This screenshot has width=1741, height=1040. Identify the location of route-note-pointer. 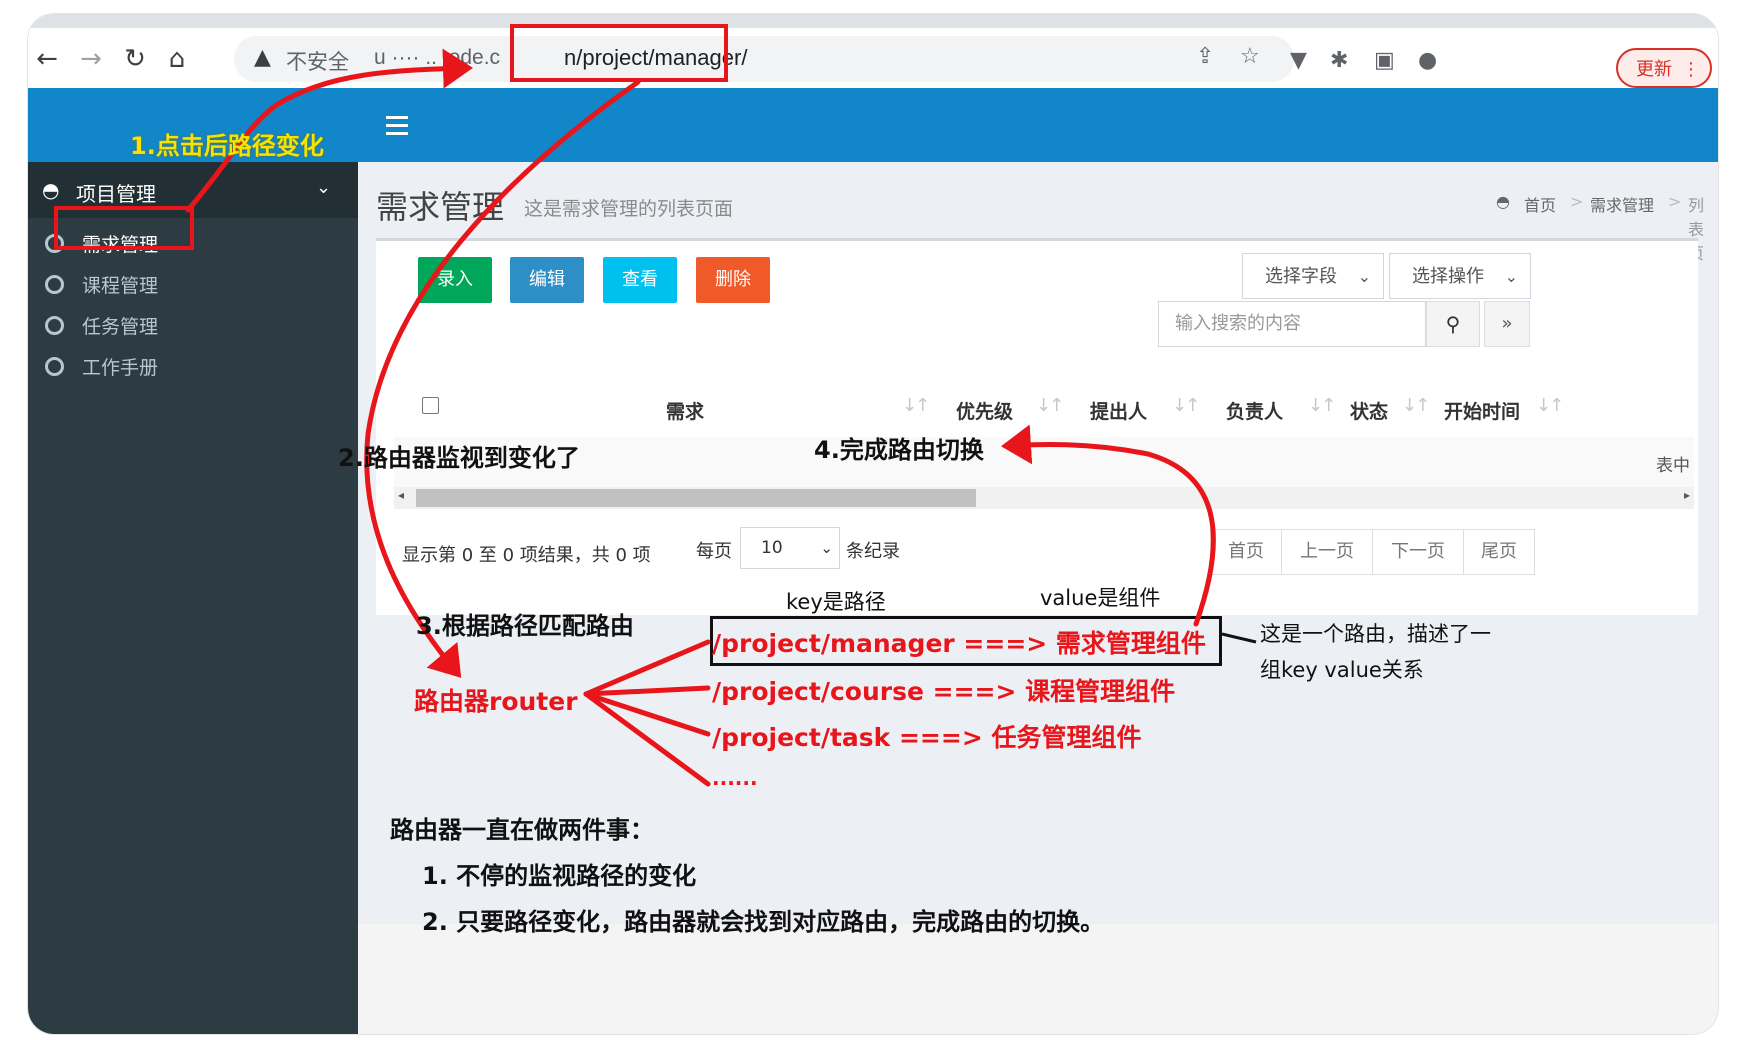
(1239, 638).